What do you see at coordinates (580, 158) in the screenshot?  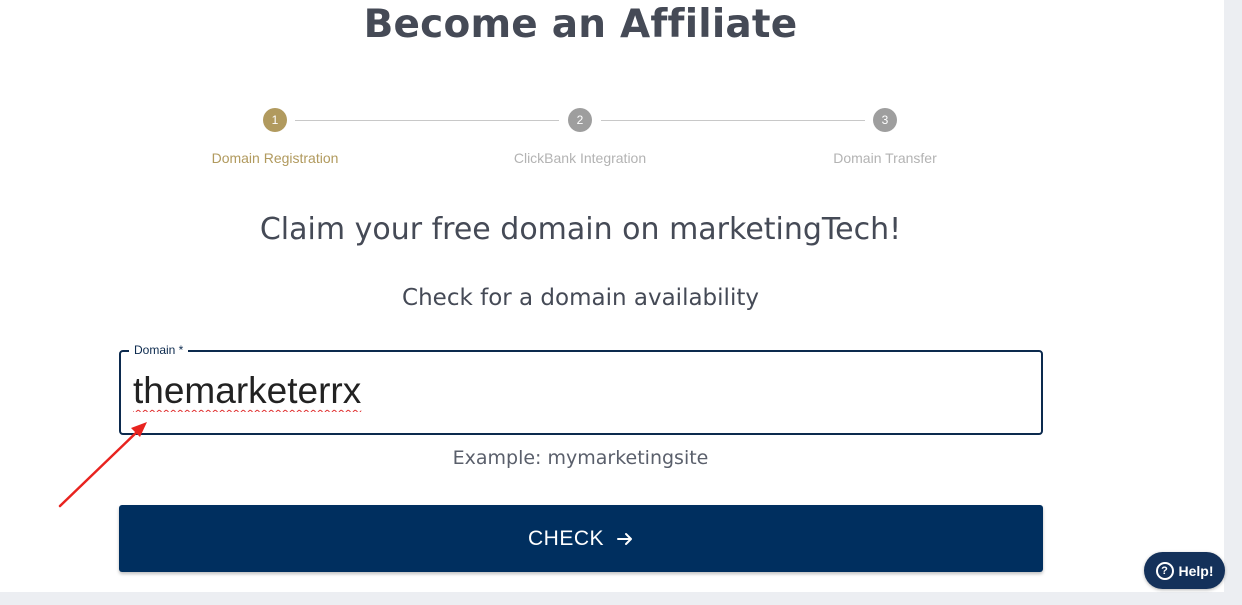 I see `step-2-label: ClickBank Integration` at bounding box center [580, 158].